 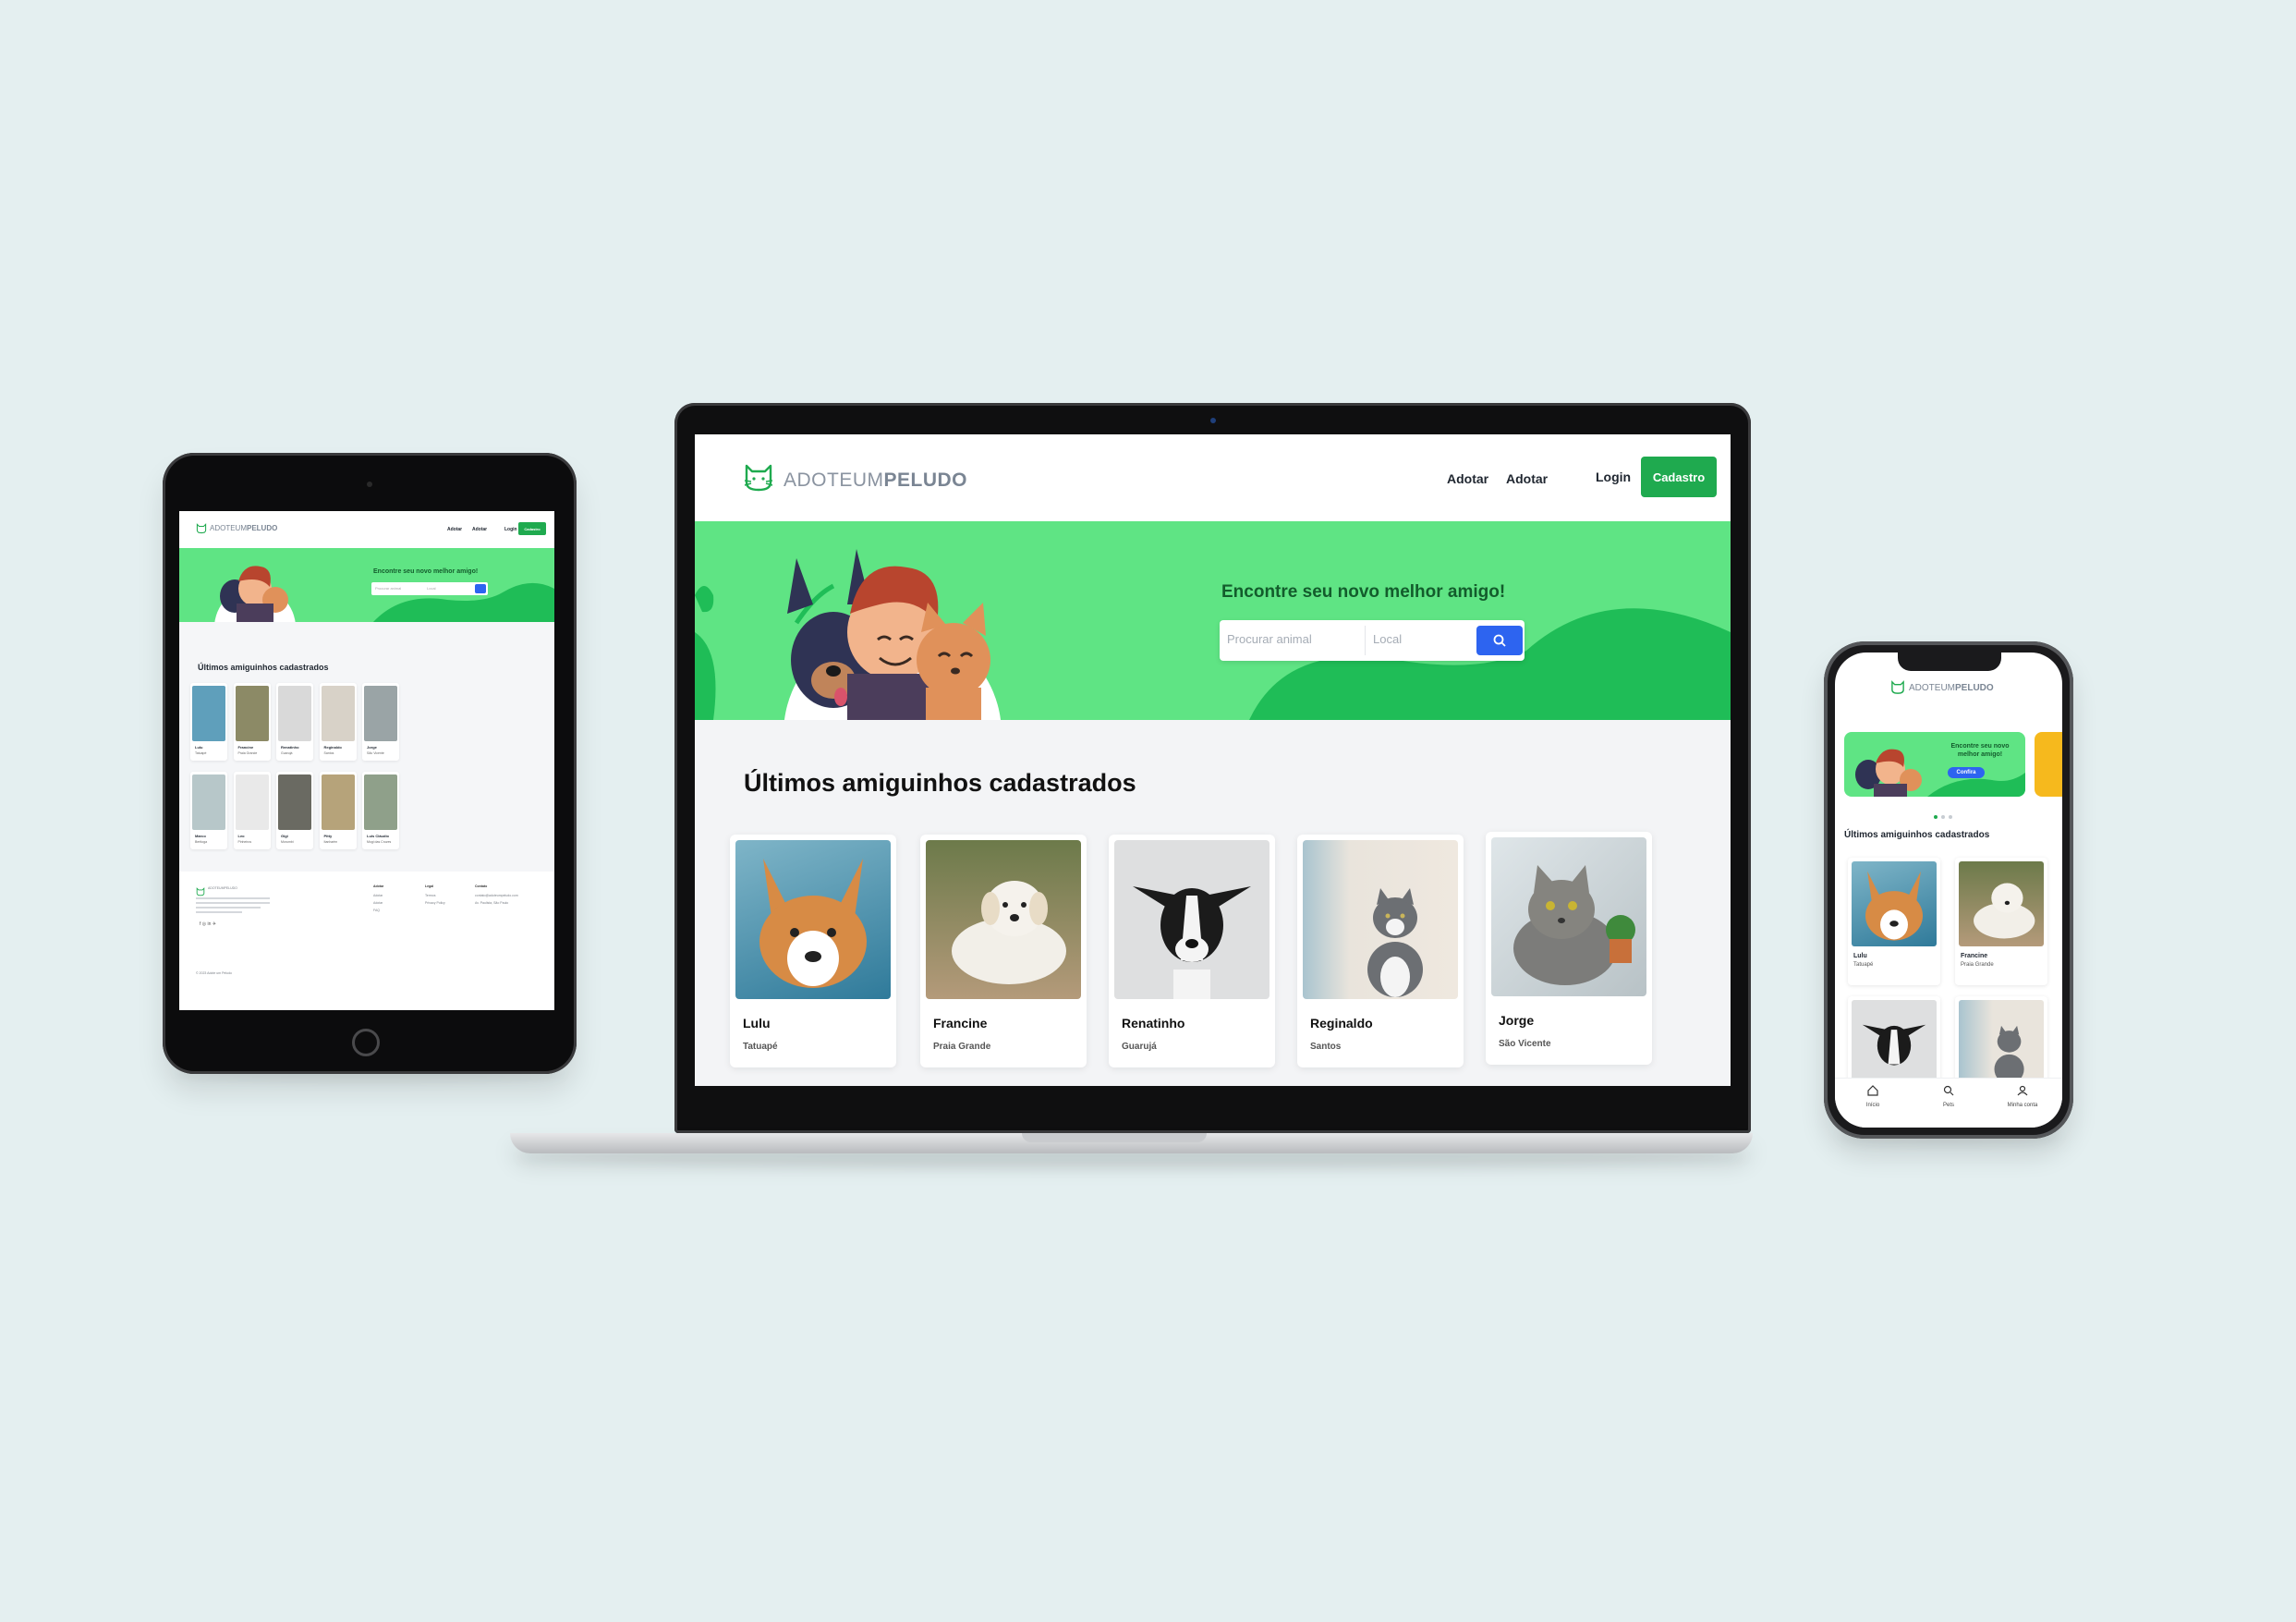 I want to click on banner-title: Encontre seu novo melhor amigo!, so click(x=1980, y=750).